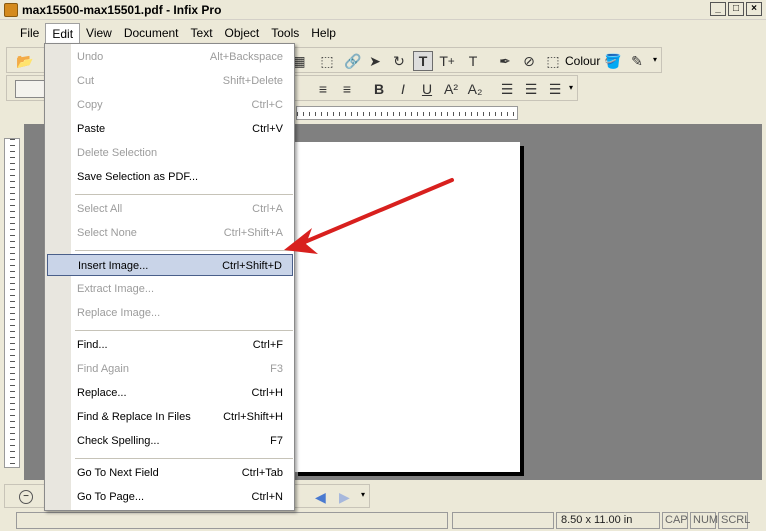  Describe the element at coordinates (529, 61) in the screenshot. I see `no-fill-icon: ⊘` at that location.